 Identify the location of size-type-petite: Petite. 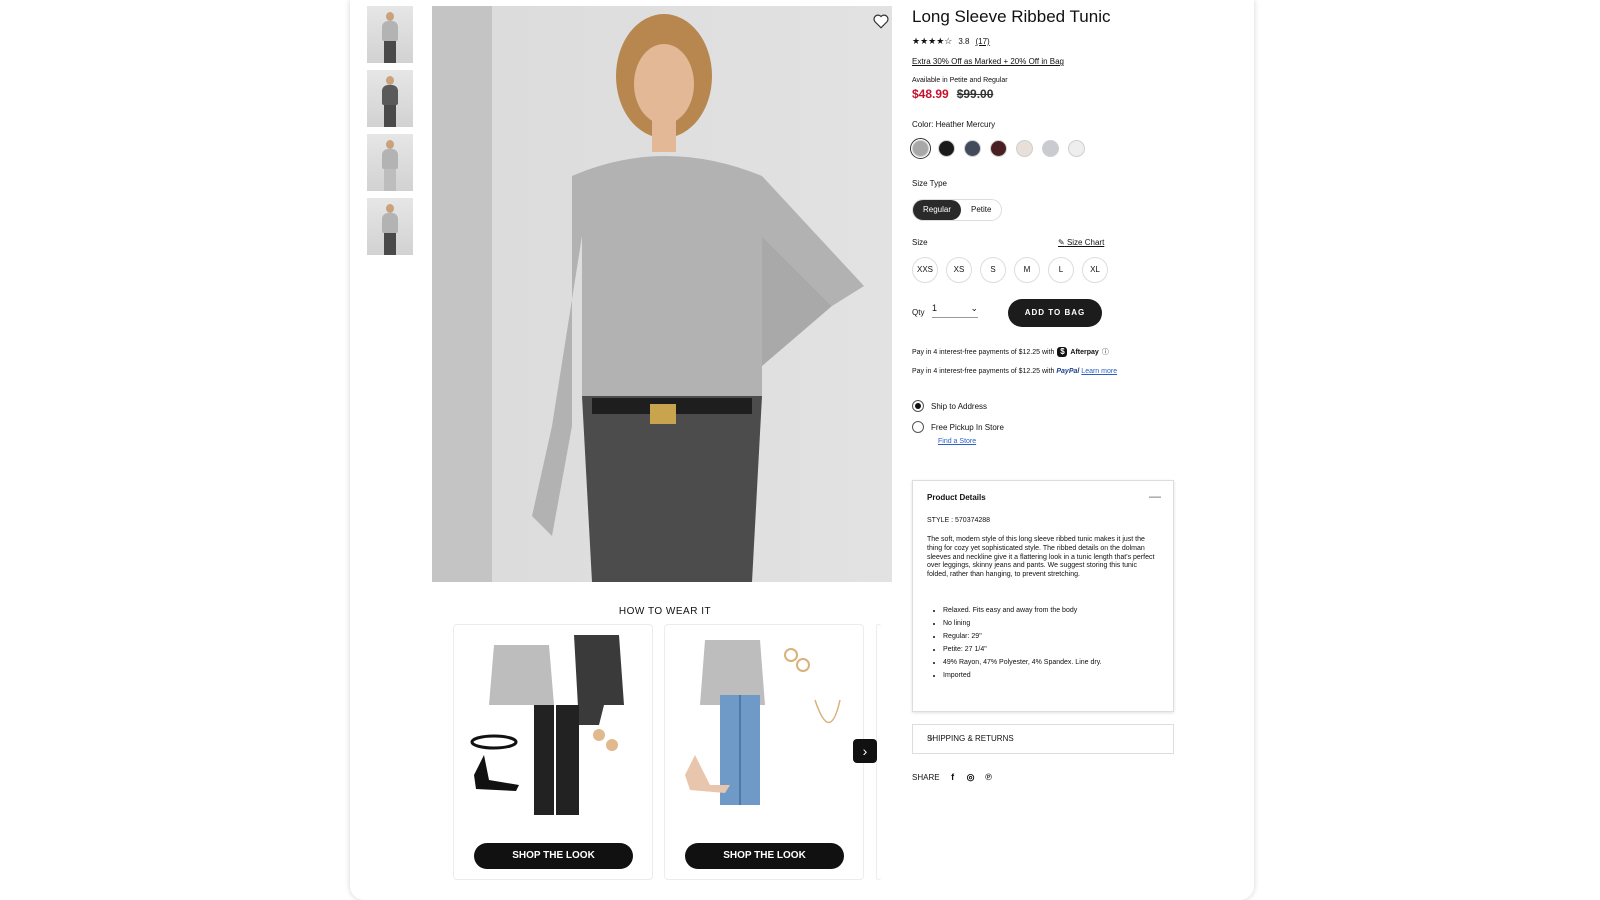
(981, 210).